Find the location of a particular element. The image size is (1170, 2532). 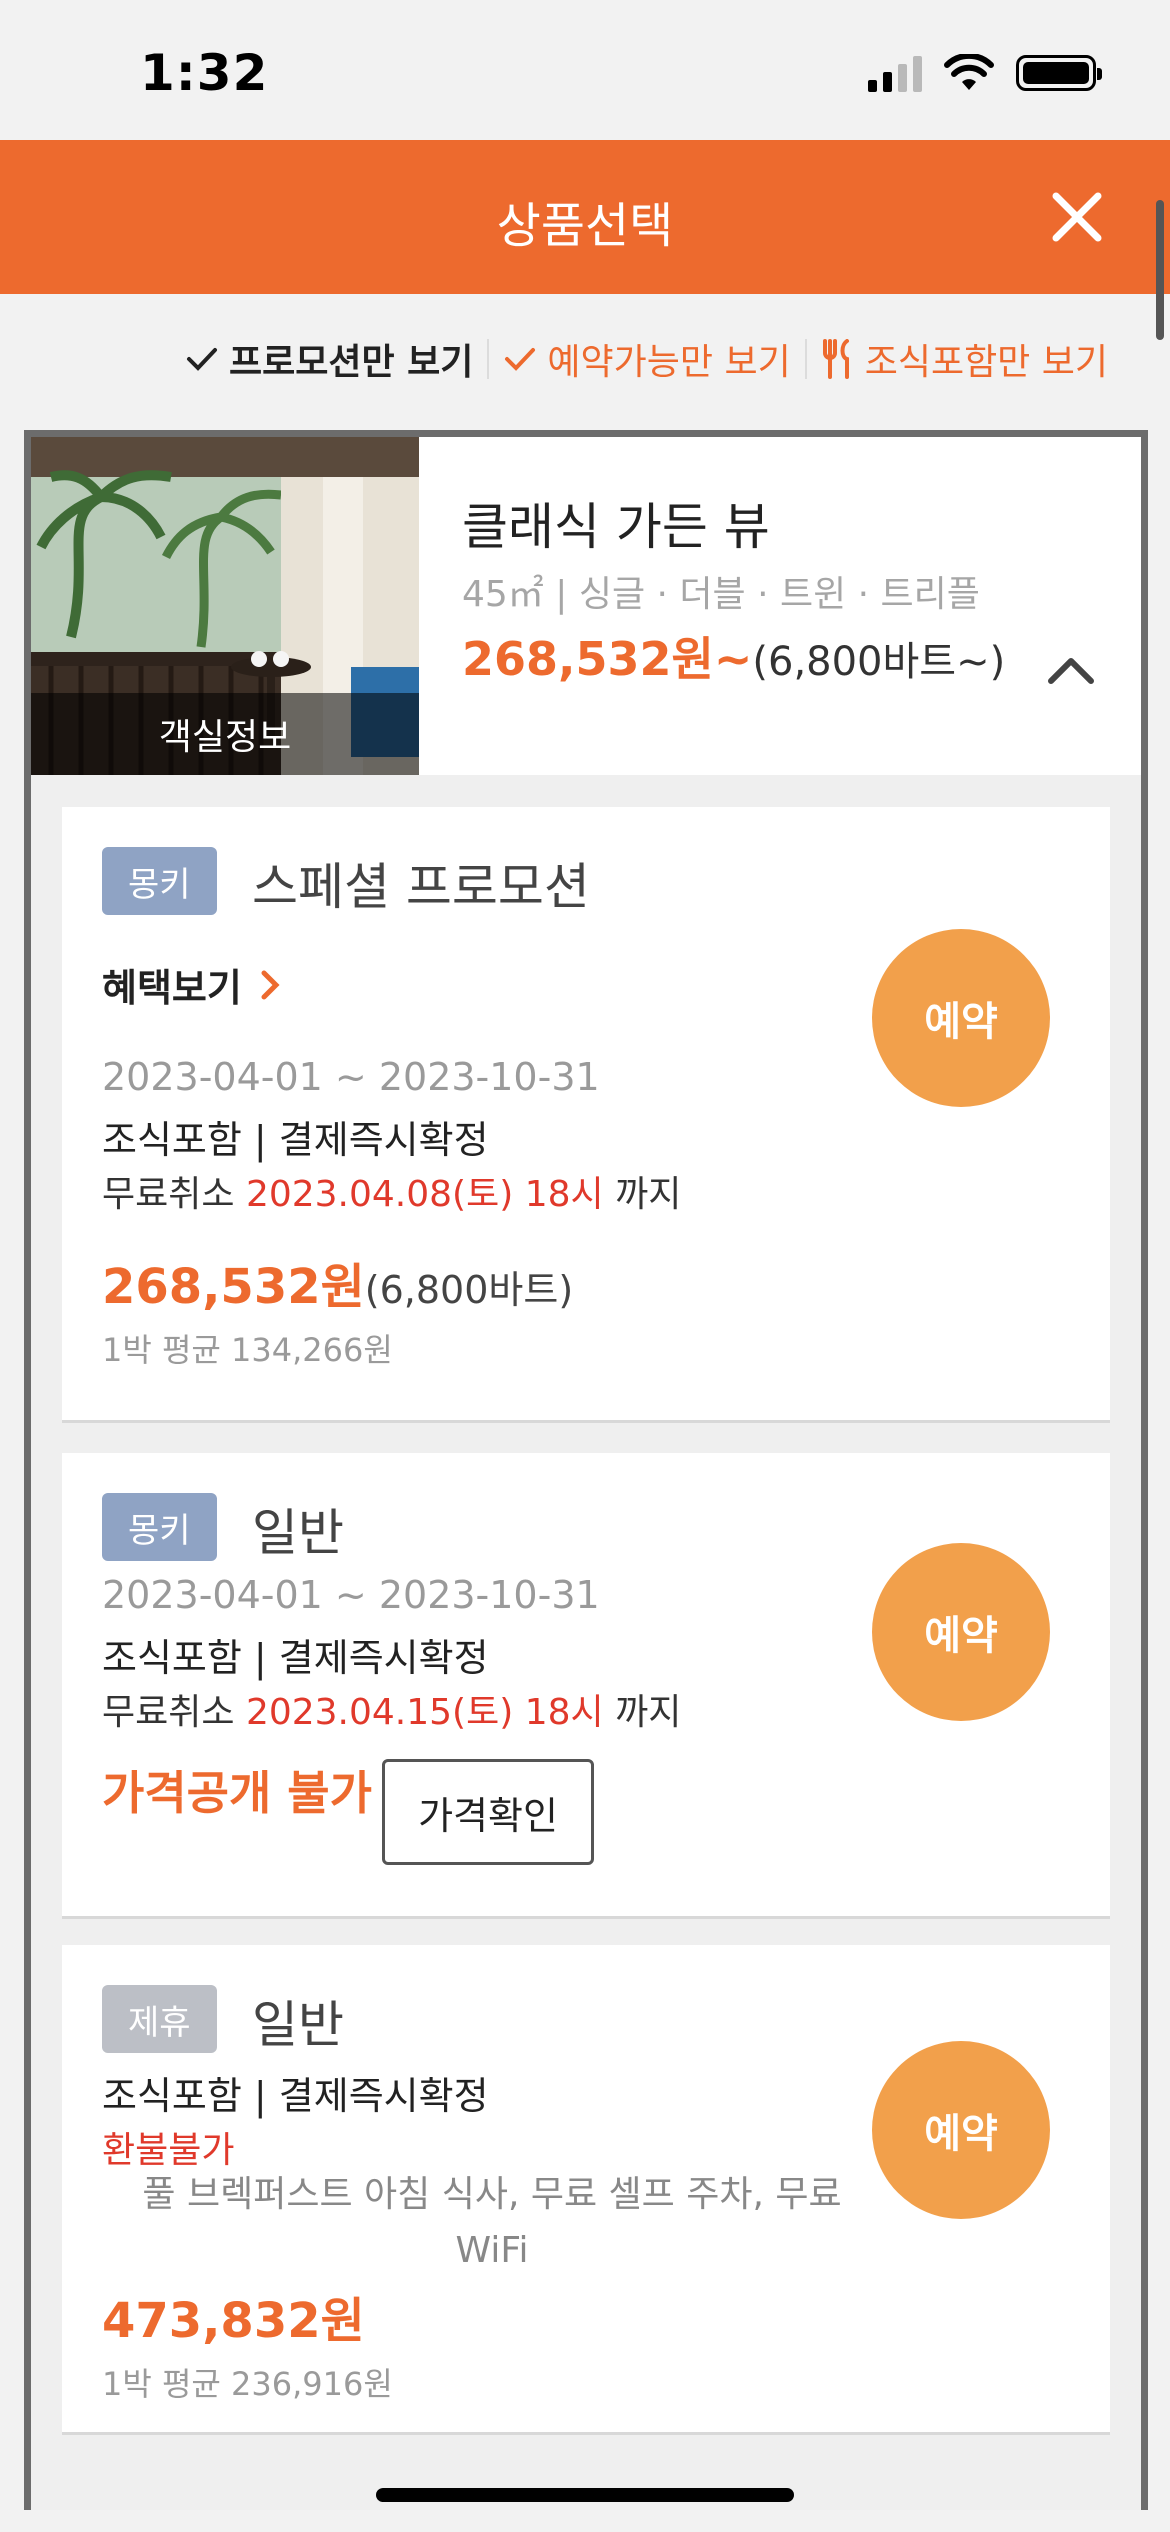

status-icons is located at coordinates (985, 73).